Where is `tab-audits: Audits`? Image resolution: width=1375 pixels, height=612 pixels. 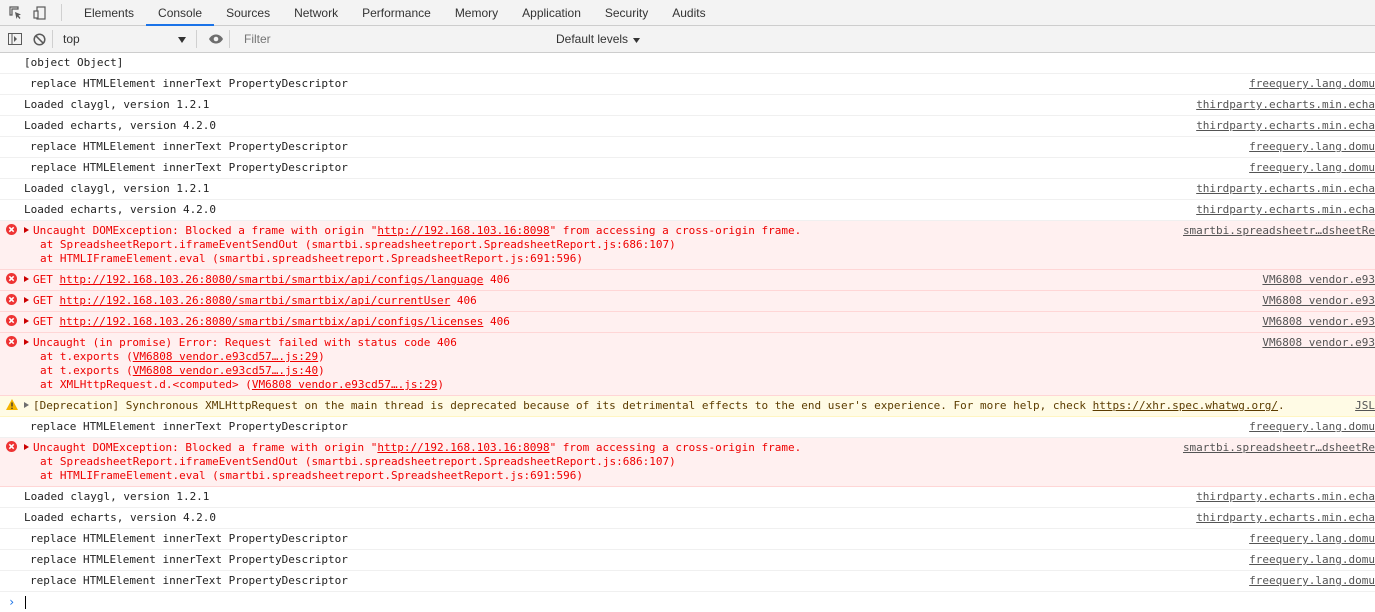 tab-audits: Audits is located at coordinates (688, 12).